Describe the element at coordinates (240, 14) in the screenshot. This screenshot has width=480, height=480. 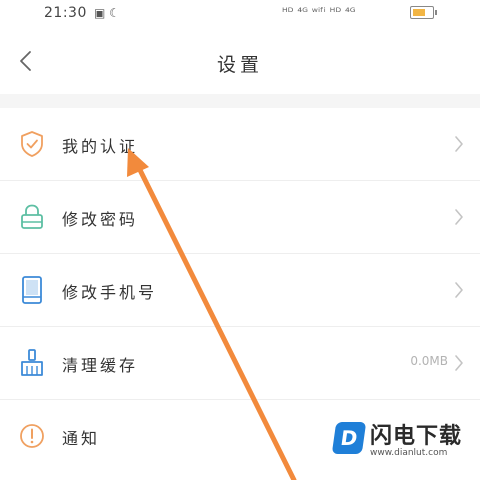
I see `status-bar: 21:30 ▣ ☾ ᴴᴰ ⁴ᴳ ʷⁱᶠⁱ ᴴᴰ ⁴ᴳ` at that location.